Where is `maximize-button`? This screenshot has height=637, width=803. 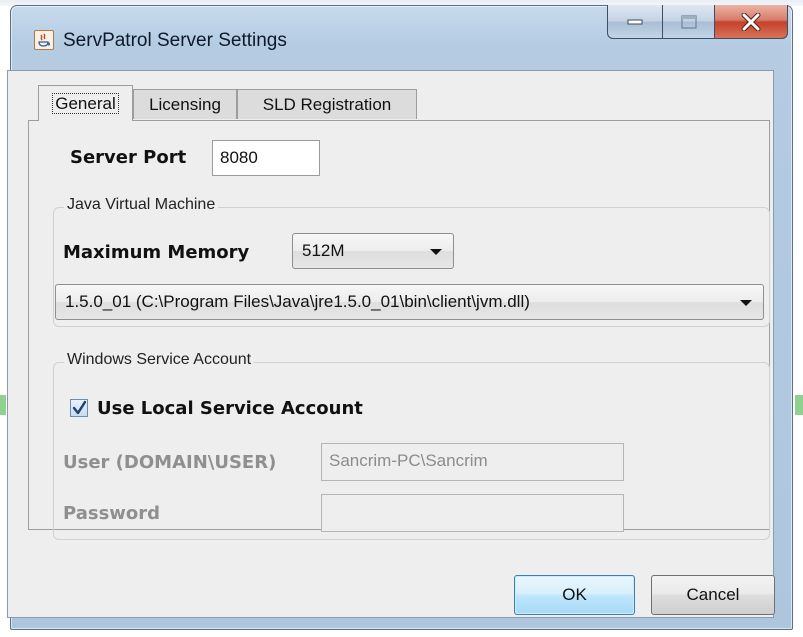
maximize-button is located at coordinates (688, 22).